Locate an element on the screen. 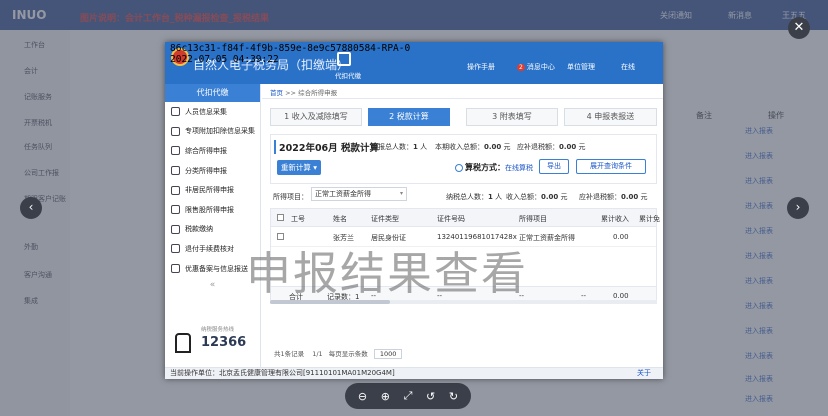 This screenshot has height=416, width=828. viewer-close-button: ✕ is located at coordinates (799, 28).